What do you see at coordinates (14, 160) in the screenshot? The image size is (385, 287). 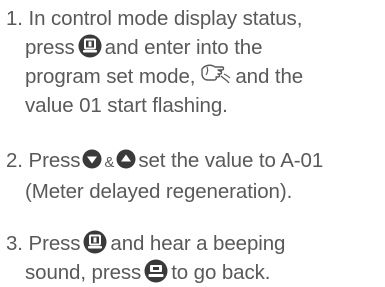 I see `step-2-number: 2.` at bounding box center [14, 160].